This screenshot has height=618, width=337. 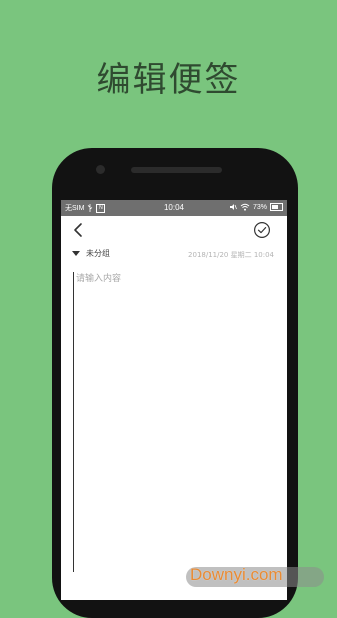 I want to click on back-button, so click(x=79, y=230).